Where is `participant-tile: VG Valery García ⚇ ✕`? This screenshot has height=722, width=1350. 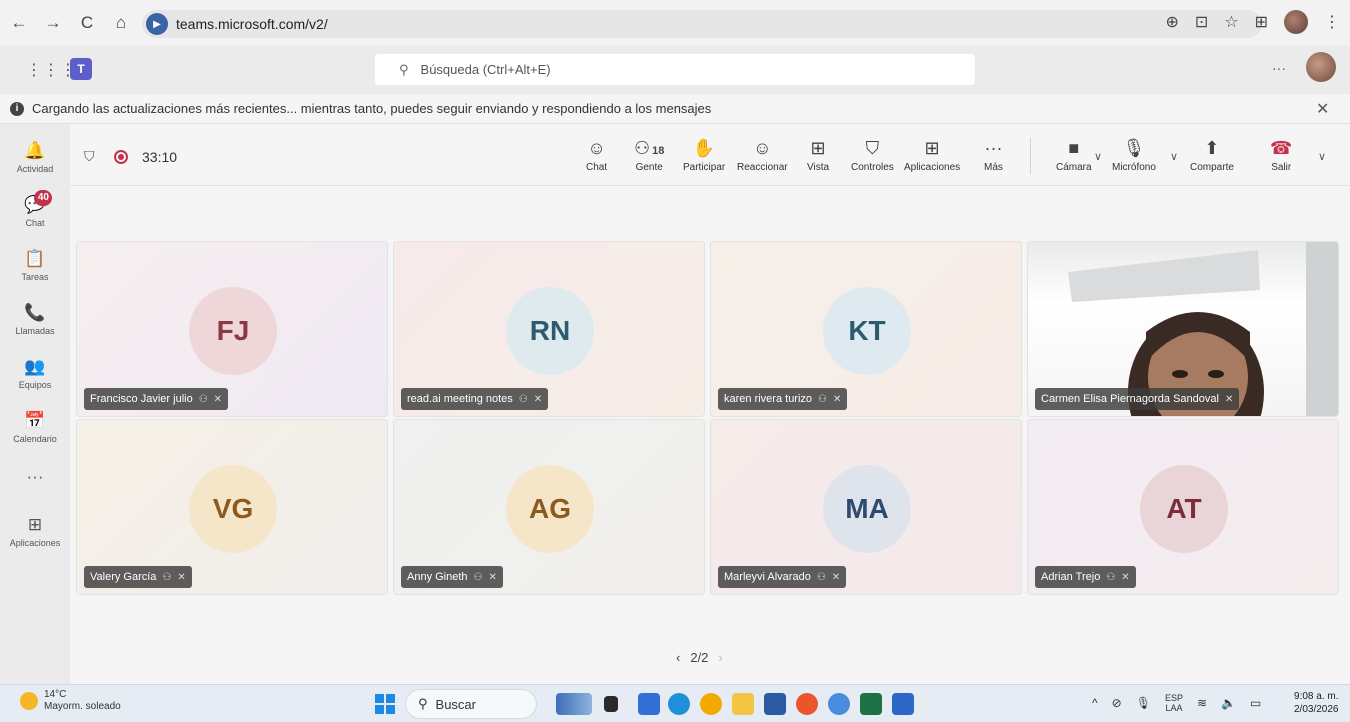 participant-tile: VG Valery García ⚇ ✕ is located at coordinates (232, 507).